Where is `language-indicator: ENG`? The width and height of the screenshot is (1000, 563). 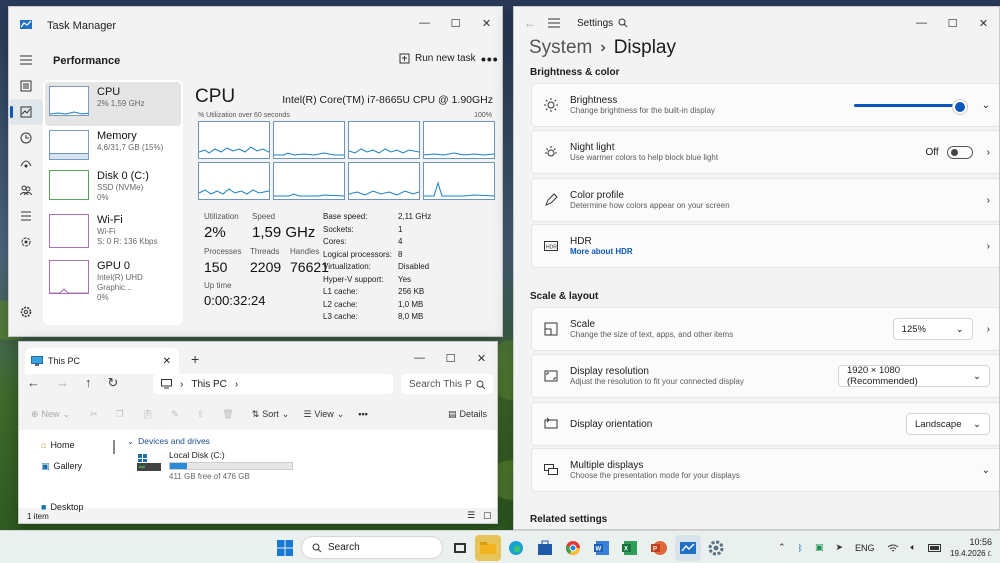
language-indicator: ENG is located at coordinates (865, 548).